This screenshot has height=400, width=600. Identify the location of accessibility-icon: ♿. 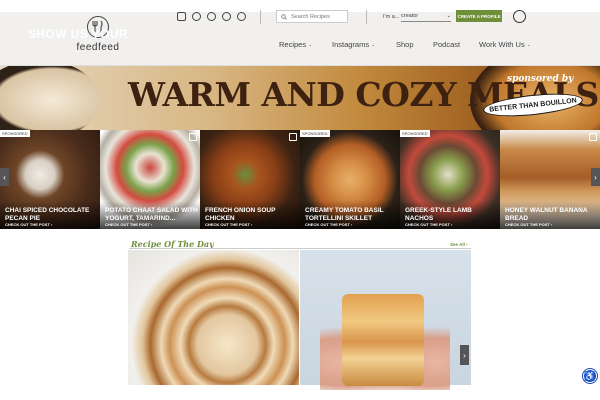
(590, 376).